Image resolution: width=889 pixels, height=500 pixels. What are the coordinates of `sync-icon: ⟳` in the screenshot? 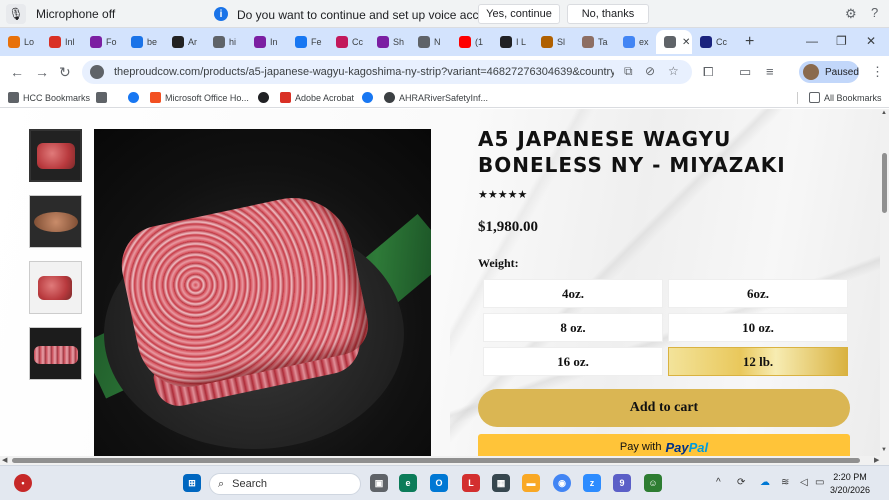 It's located at (741, 482).